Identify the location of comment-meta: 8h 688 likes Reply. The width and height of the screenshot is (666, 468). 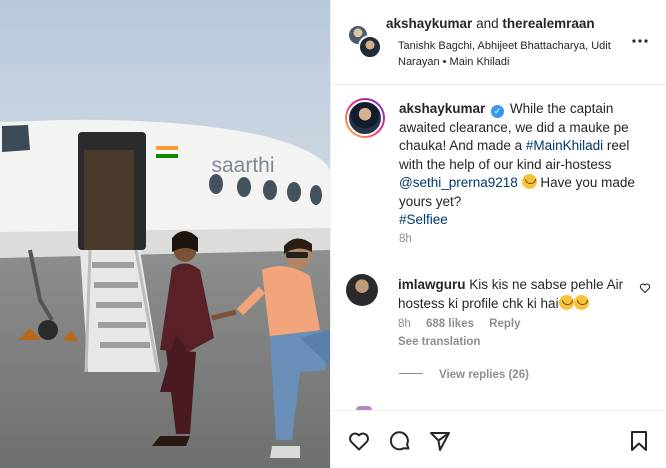
(465, 324).